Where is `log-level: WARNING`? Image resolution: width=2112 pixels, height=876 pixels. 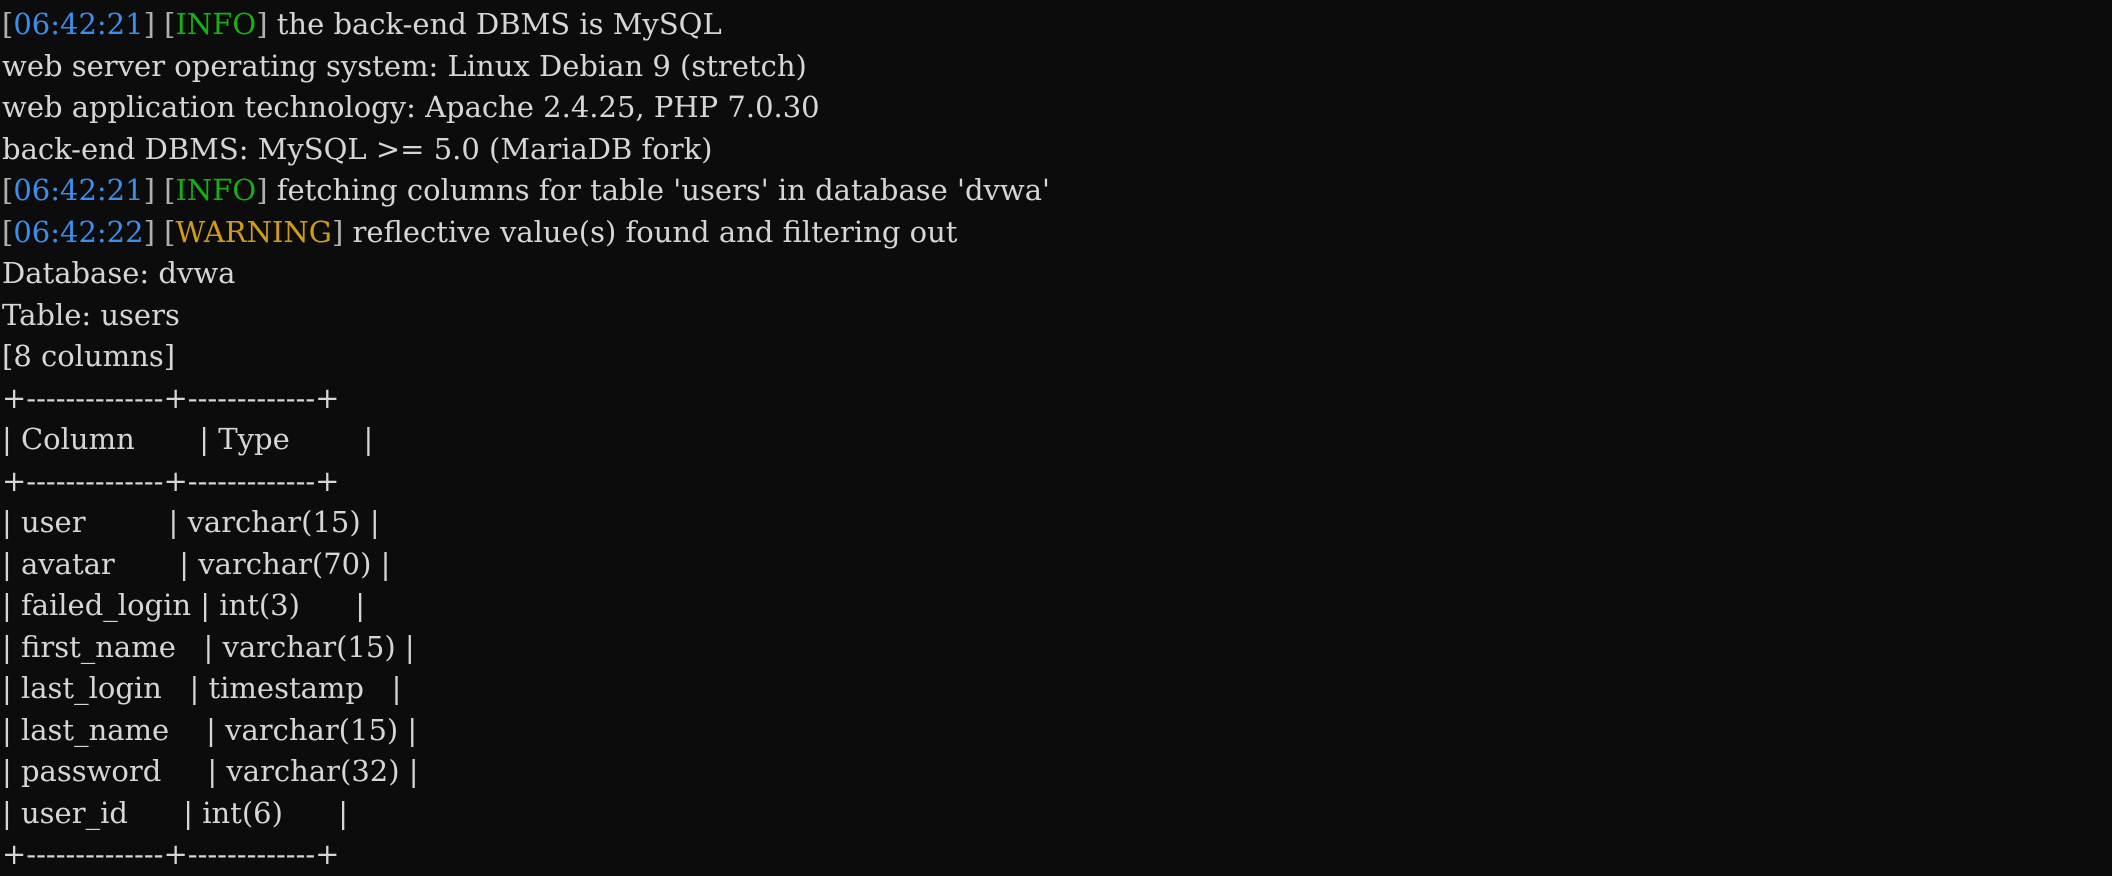
log-level: WARNING is located at coordinates (253, 231).